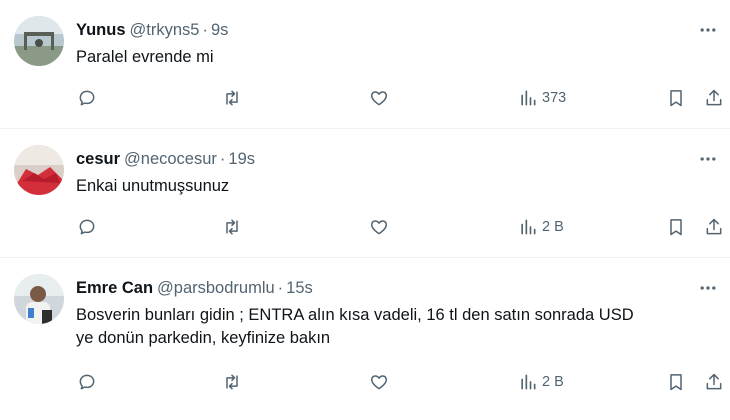 The image size is (730, 420). Describe the element at coordinates (219, 30) in the screenshot. I see `timestamp: 9s` at that location.